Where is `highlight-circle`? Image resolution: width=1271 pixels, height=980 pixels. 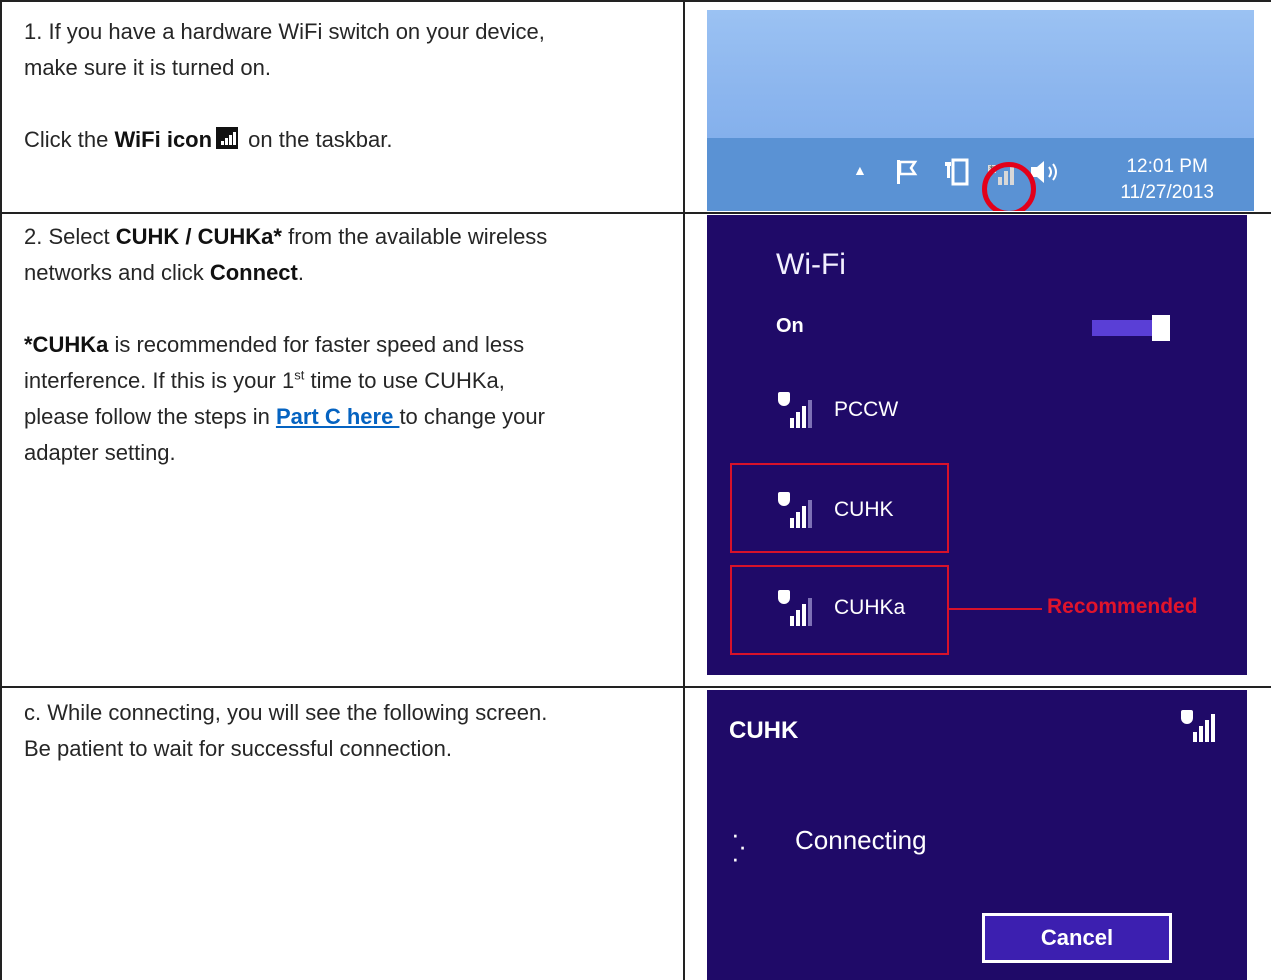 highlight-circle is located at coordinates (1009, 186).